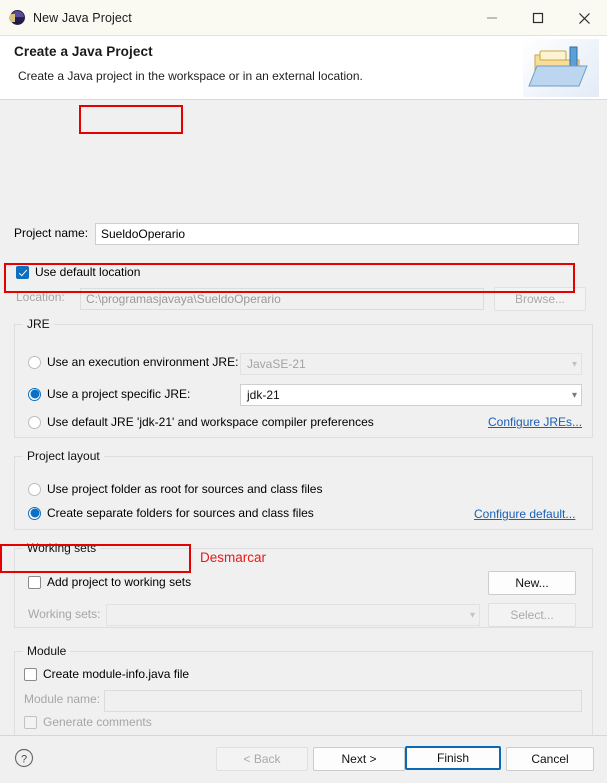 This screenshot has width=607, height=783. What do you see at coordinates (550, 759) in the screenshot?
I see `cancel-button: Cancel` at bounding box center [550, 759].